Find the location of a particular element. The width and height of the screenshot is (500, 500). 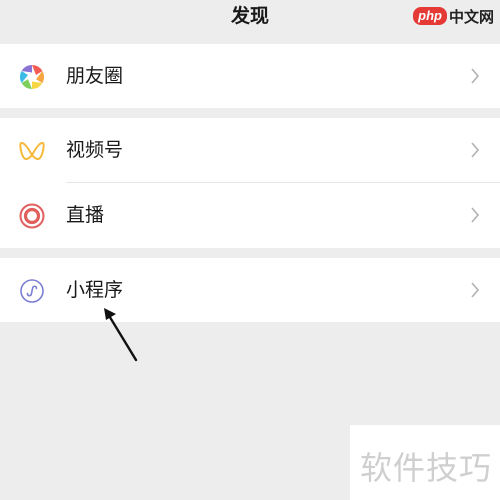

watermark-site-text: 中文网 is located at coordinates (471, 16).